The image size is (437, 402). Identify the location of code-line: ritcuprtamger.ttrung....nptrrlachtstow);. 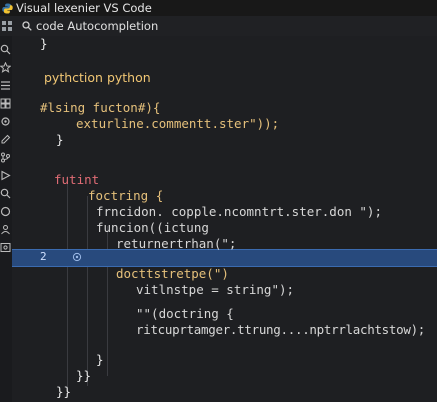
(280, 329).